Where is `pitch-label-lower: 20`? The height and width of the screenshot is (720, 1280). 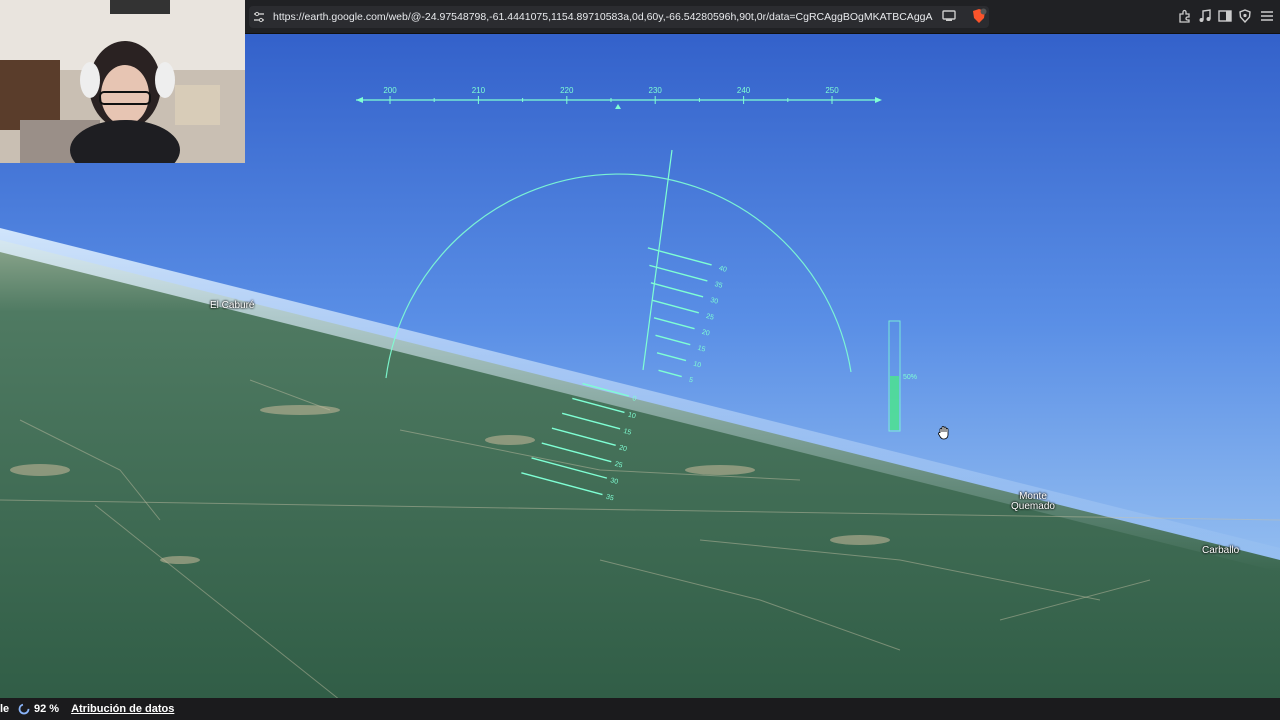
pitch-label-lower: 20 is located at coordinates (622, 448).